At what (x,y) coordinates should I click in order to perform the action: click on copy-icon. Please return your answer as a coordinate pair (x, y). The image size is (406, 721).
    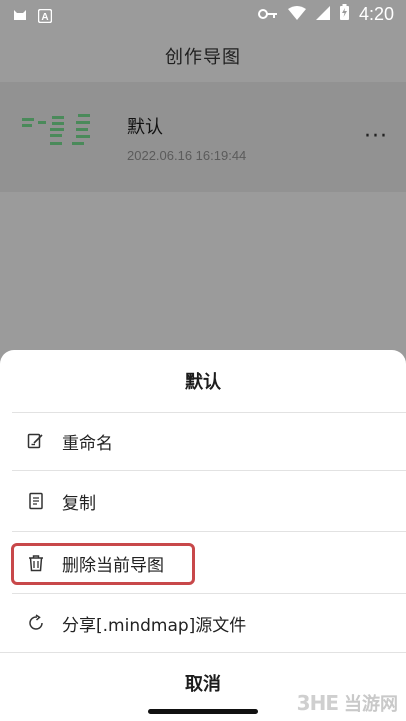
    Looking at the image, I should click on (36, 501).